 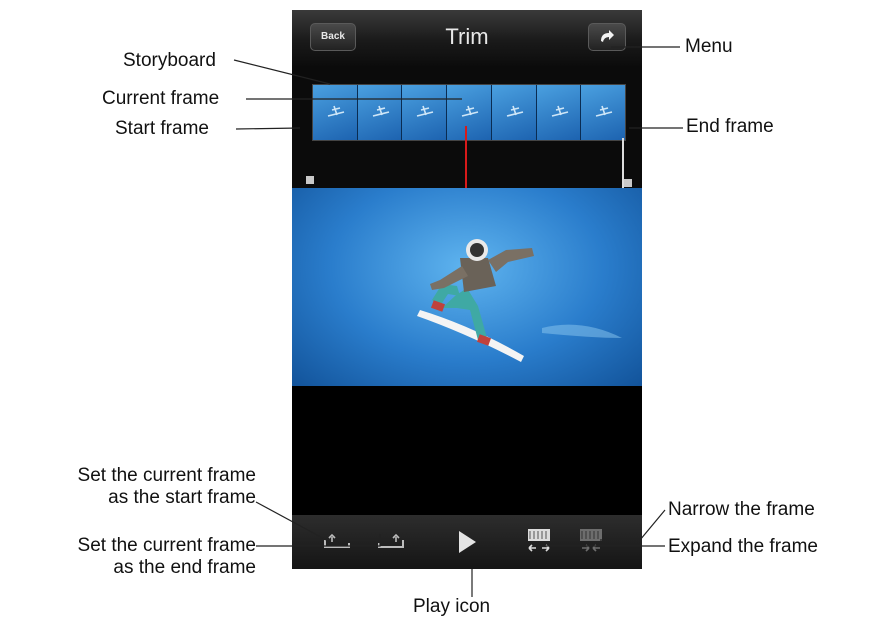 I want to click on callout-narrow: Narrow the frame, so click(x=741, y=509).